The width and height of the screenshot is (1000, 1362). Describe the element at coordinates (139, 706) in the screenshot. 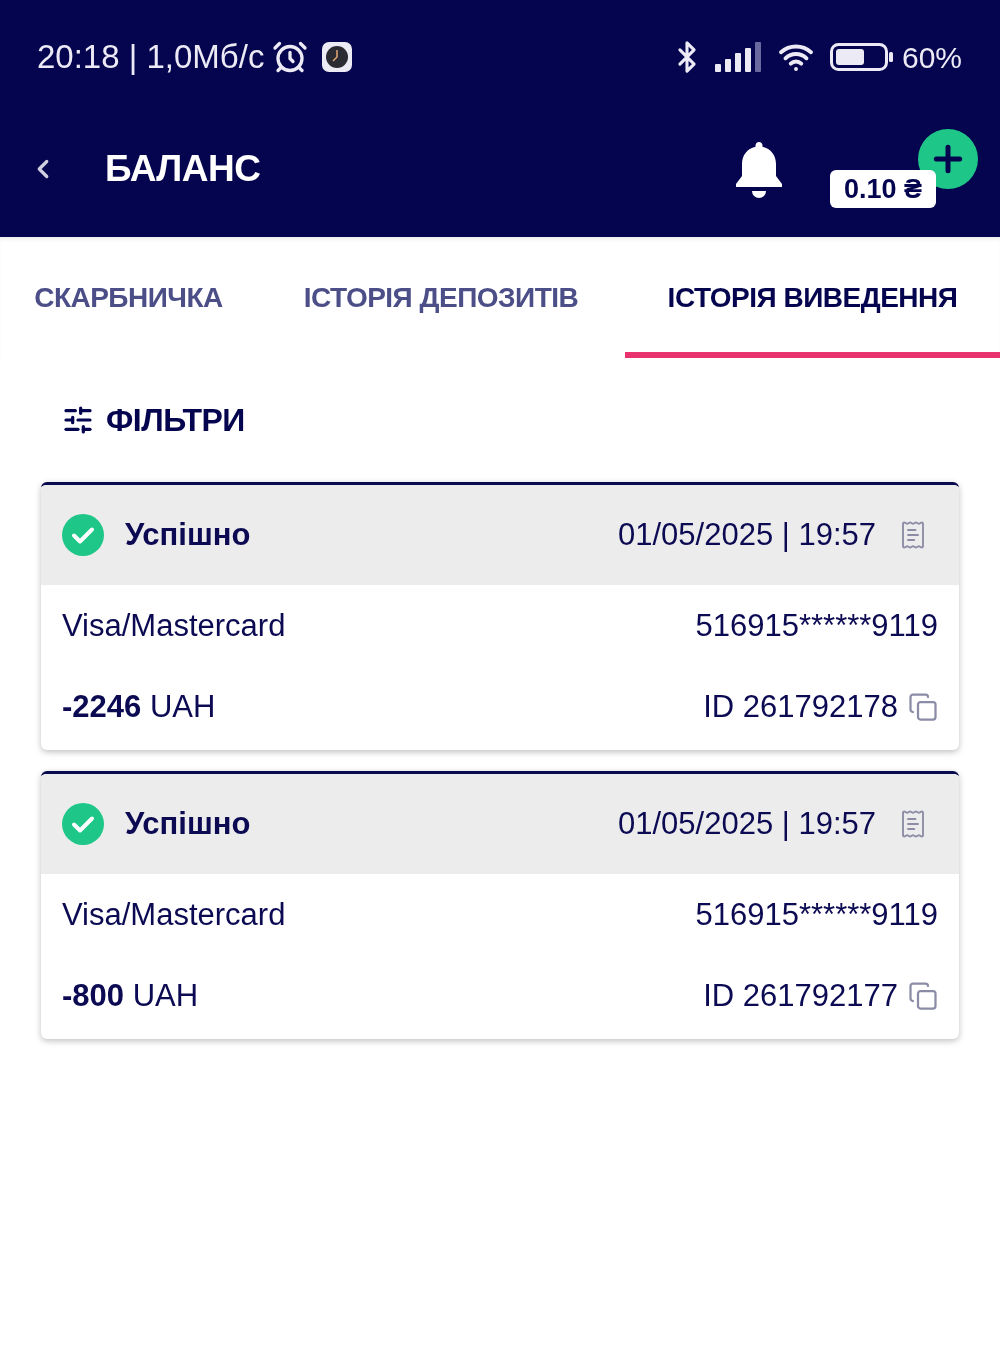

I see `transaction-amount: -2246 UAH` at that location.